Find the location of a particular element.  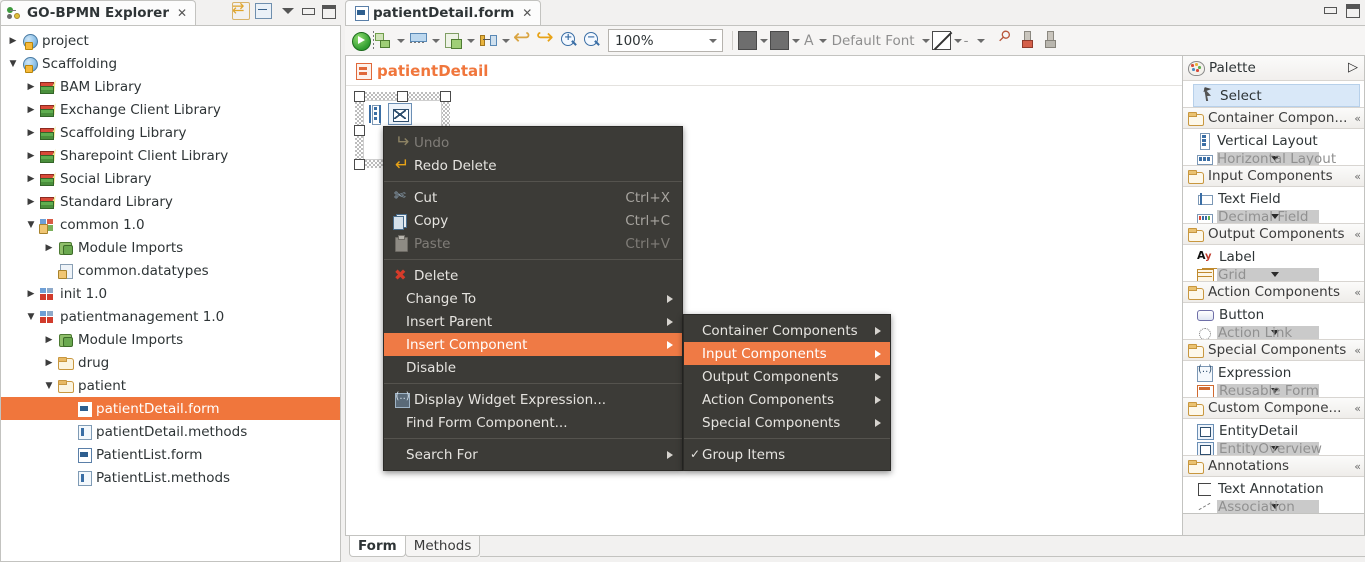

line-style-dropdown-arrow is located at coordinates (957, 41).